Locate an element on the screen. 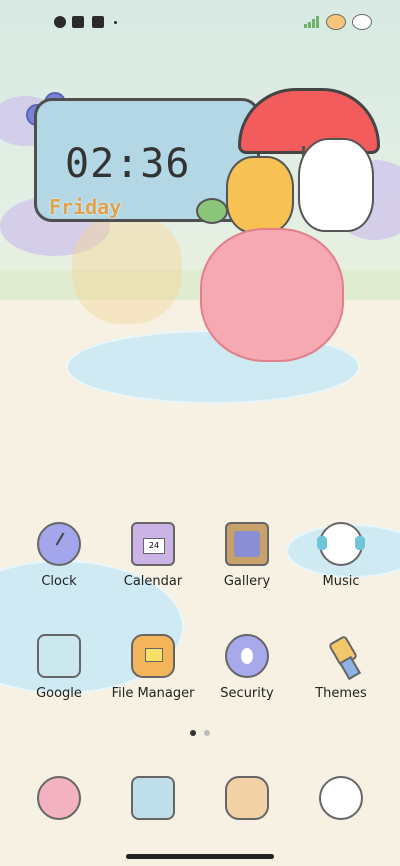 This screenshot has width=400, height=866. status-right-icons is located at coordinates (338, 22).